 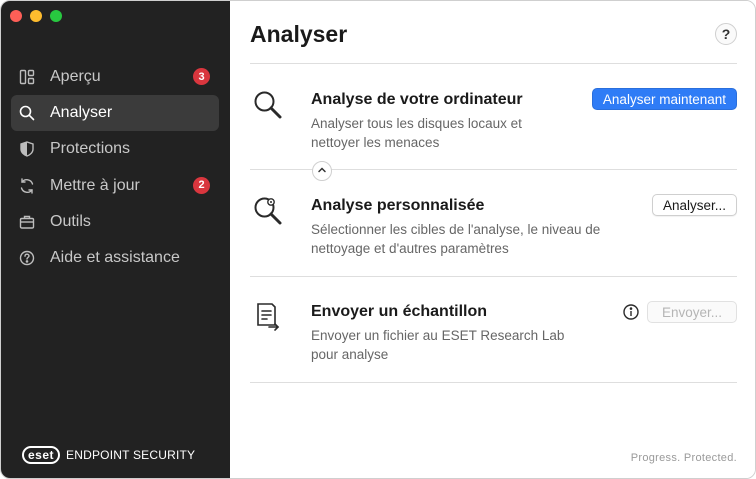 I want to click on minimize-window-button, so click(x=36, y=16).